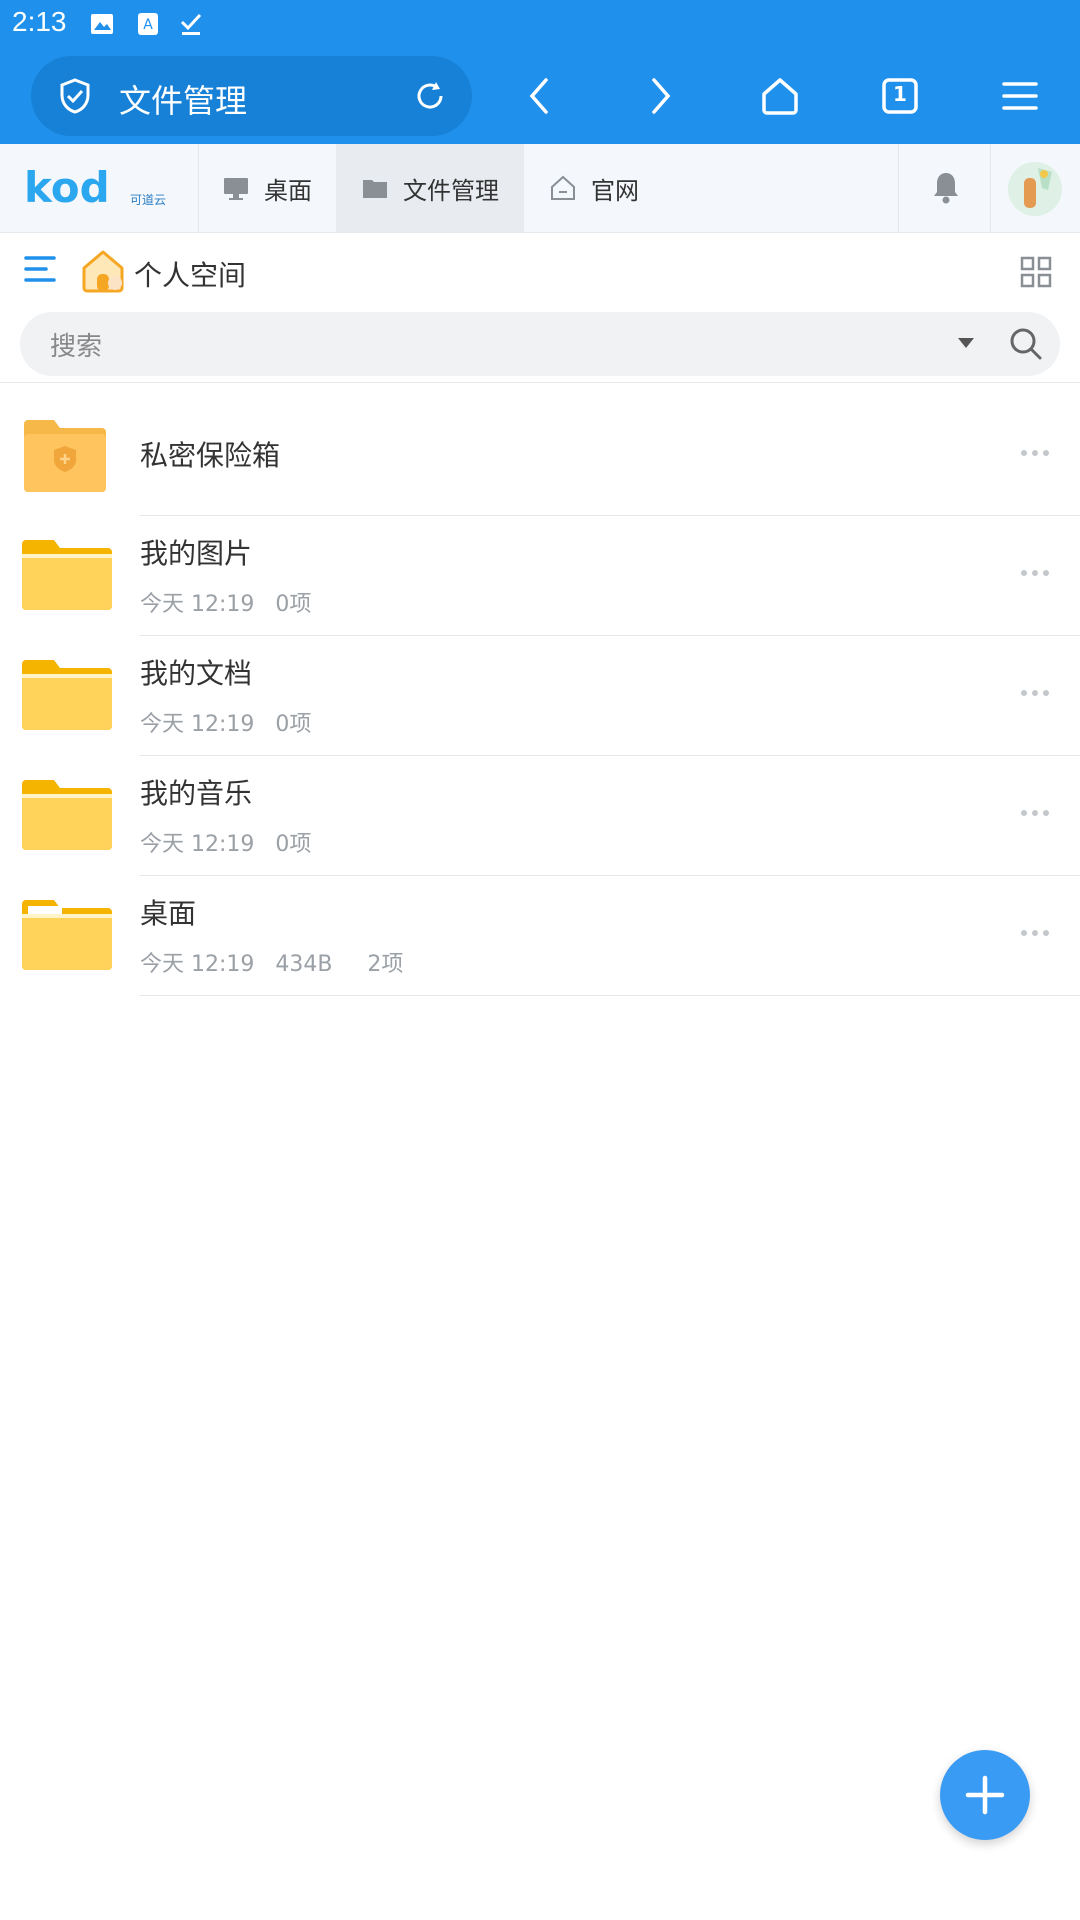  What do you see at coordinates (946, 188) in the screenshot?
I see `bell-icon` at bounding box center [946, 188].